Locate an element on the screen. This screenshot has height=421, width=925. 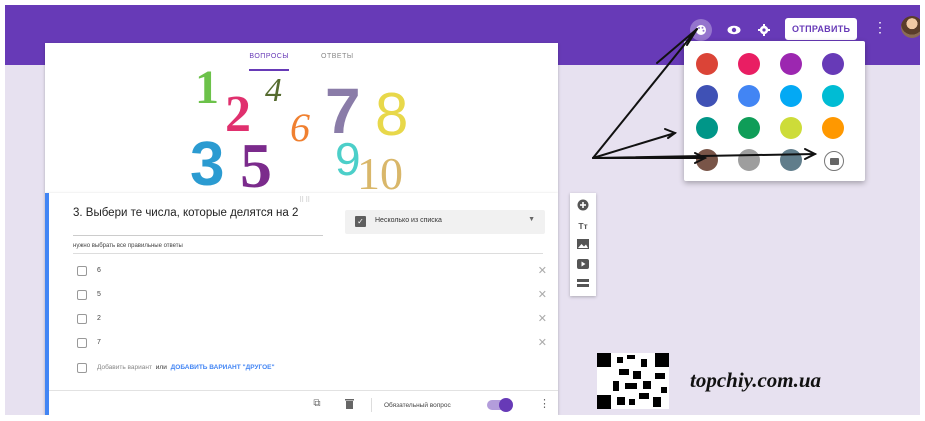
option-label: 2 is located at coordinates (99, 318).